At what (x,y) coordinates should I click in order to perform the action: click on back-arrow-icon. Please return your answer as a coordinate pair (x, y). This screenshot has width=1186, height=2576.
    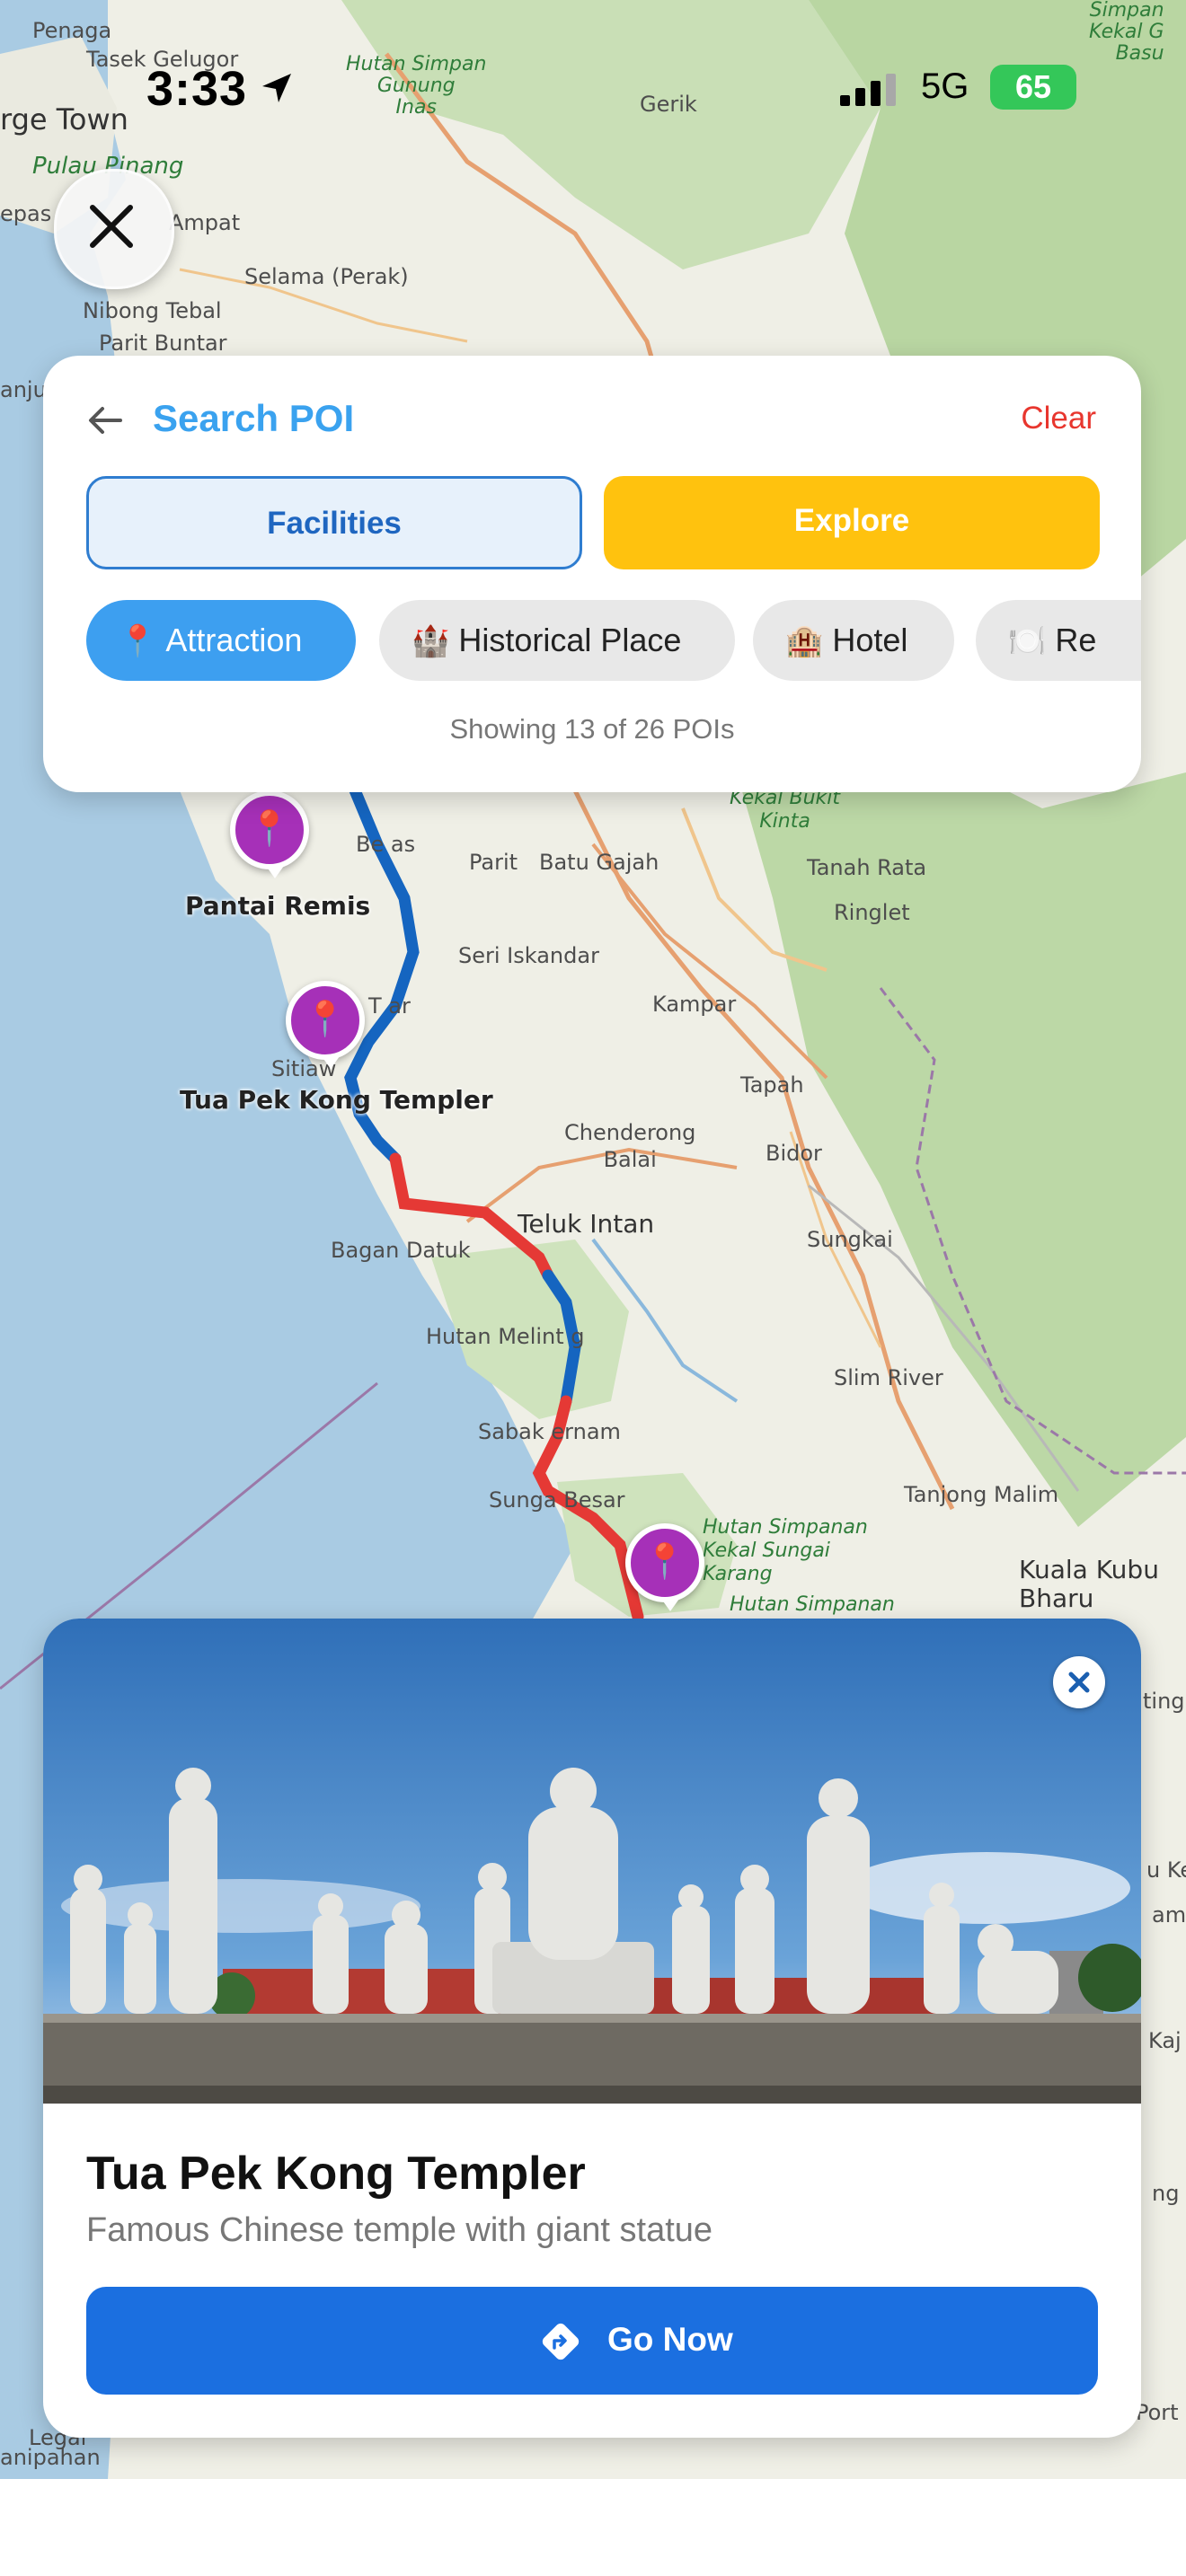
    Looking at the image, I should click on (106, 420).